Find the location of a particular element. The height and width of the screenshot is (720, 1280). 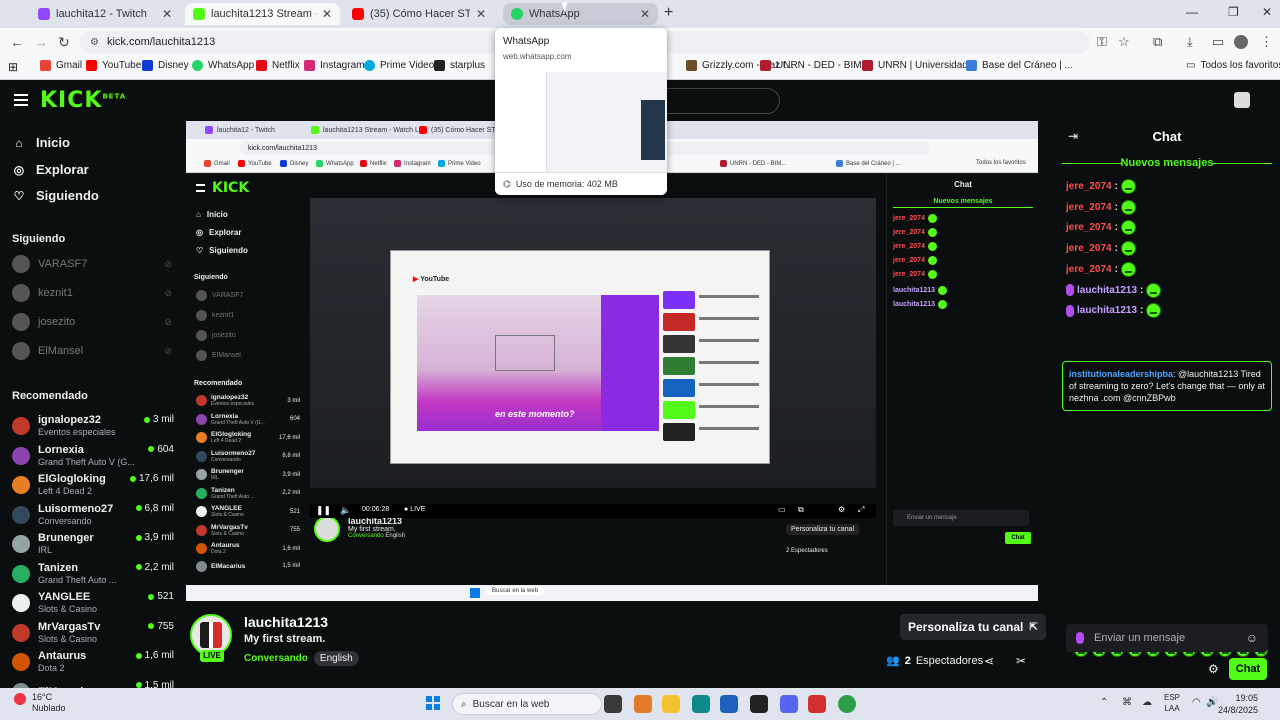

bookmark-gmail: Gmail is located at coordinates (61, 65).